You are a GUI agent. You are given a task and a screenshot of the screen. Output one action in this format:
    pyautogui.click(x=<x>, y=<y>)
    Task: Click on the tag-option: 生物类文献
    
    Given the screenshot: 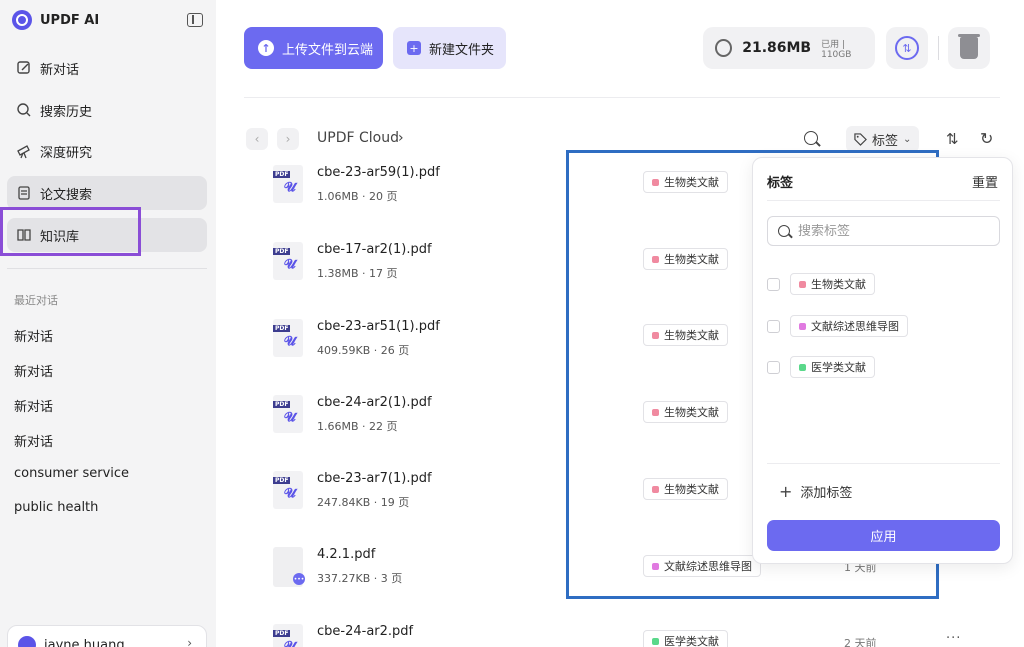 What is the action you would take?
    pyautogui.click(x=821, y=284)
    